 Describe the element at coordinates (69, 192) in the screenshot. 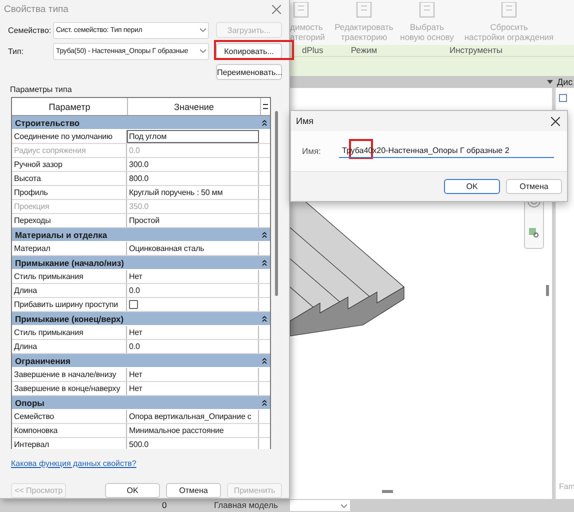

I see `parameter-name: Профиль` at that location.